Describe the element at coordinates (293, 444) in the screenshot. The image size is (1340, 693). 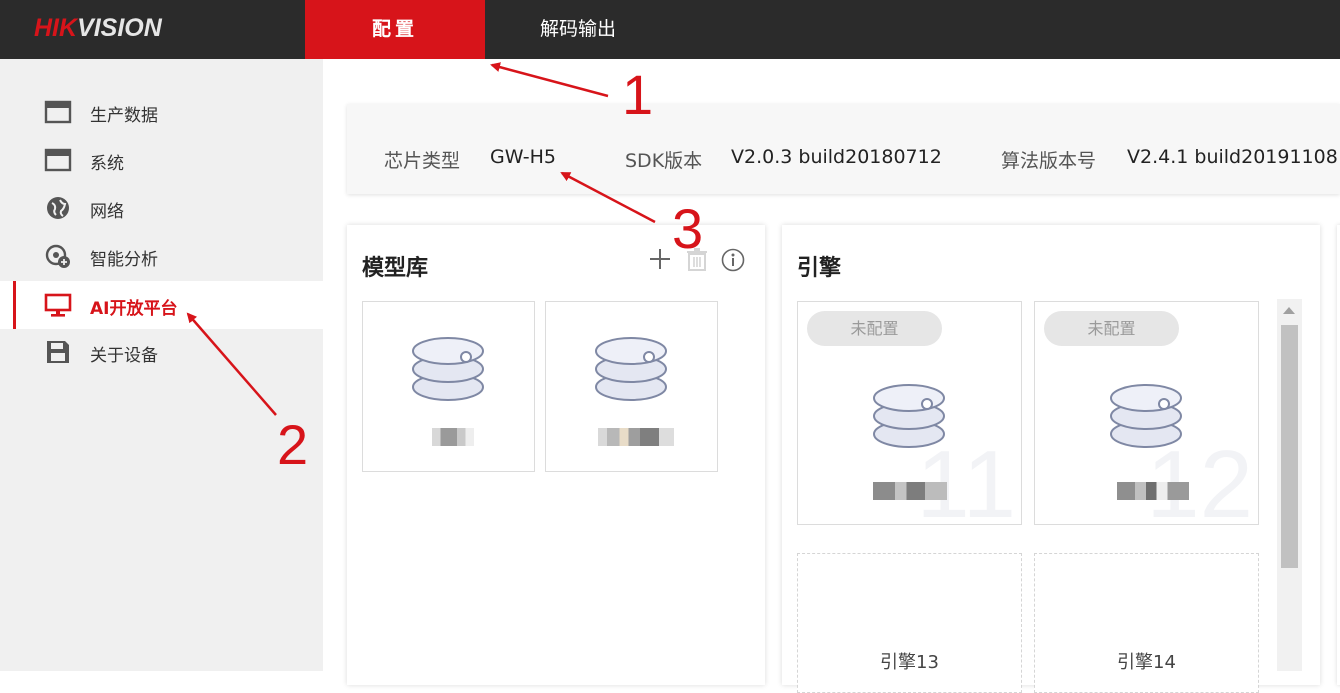
I see `annotation-number-2: 2` at that location.